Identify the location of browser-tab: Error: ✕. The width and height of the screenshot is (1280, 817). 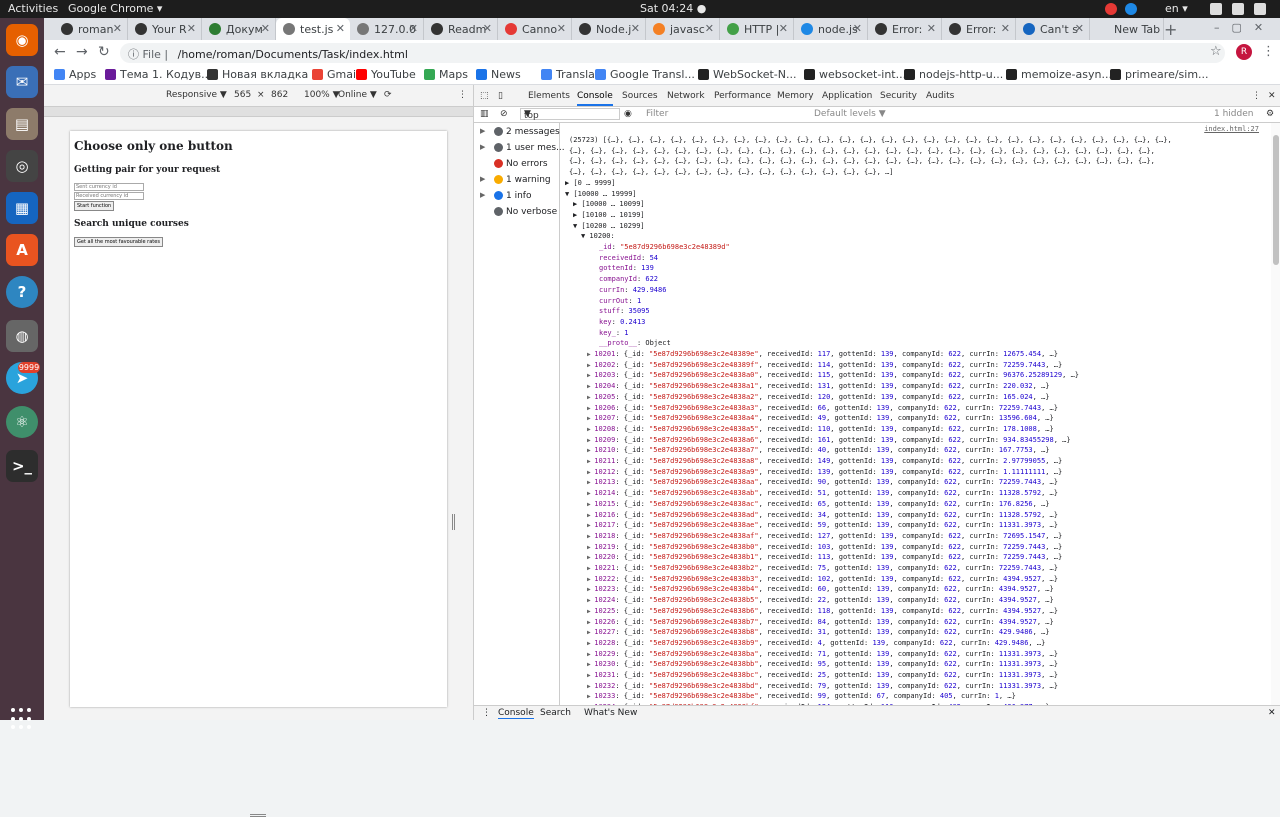
(979, 29).